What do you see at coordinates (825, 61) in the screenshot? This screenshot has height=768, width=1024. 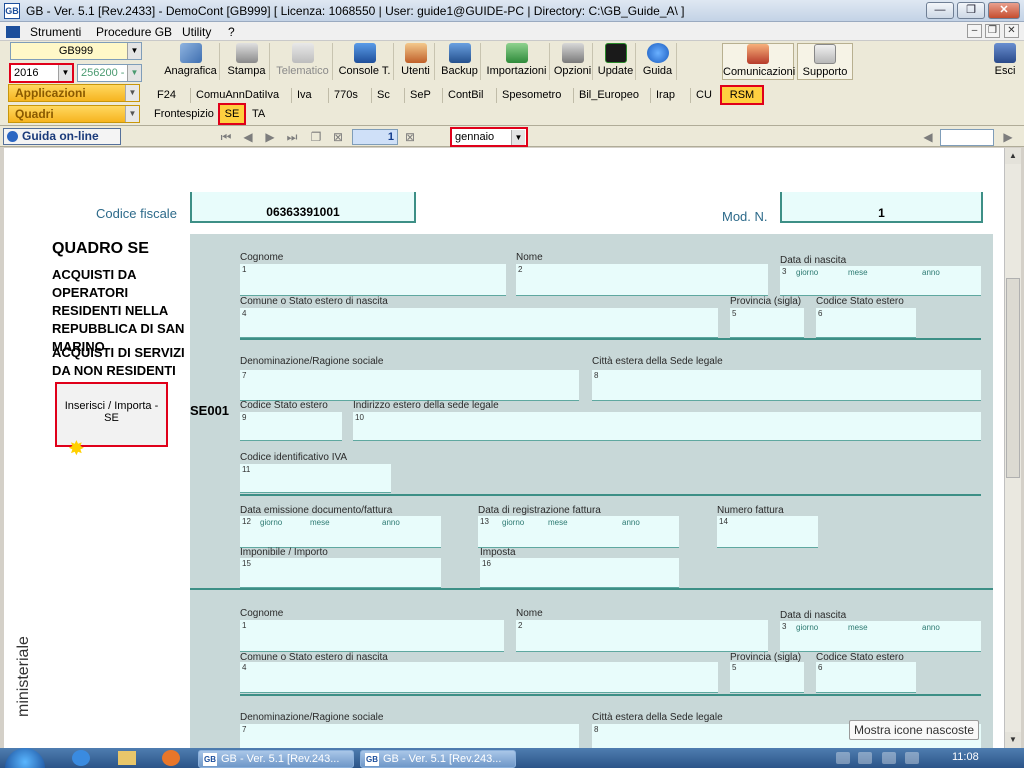 I see `supporto-button: Supporto` at bounding box center [825, 61].